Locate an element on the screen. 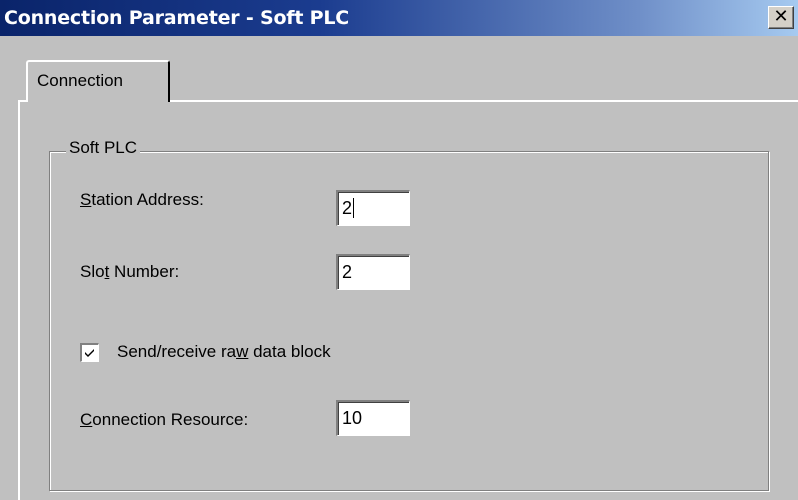 The image size is (798, 500). close-icon: ✕ is located at coordinates (781, 16).